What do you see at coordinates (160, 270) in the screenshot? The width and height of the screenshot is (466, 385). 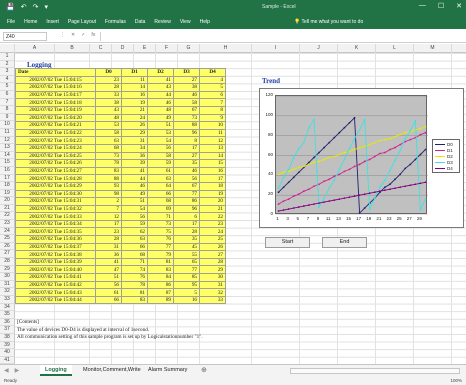 I see `value-cell: 83` at bounding box center [160, 270].